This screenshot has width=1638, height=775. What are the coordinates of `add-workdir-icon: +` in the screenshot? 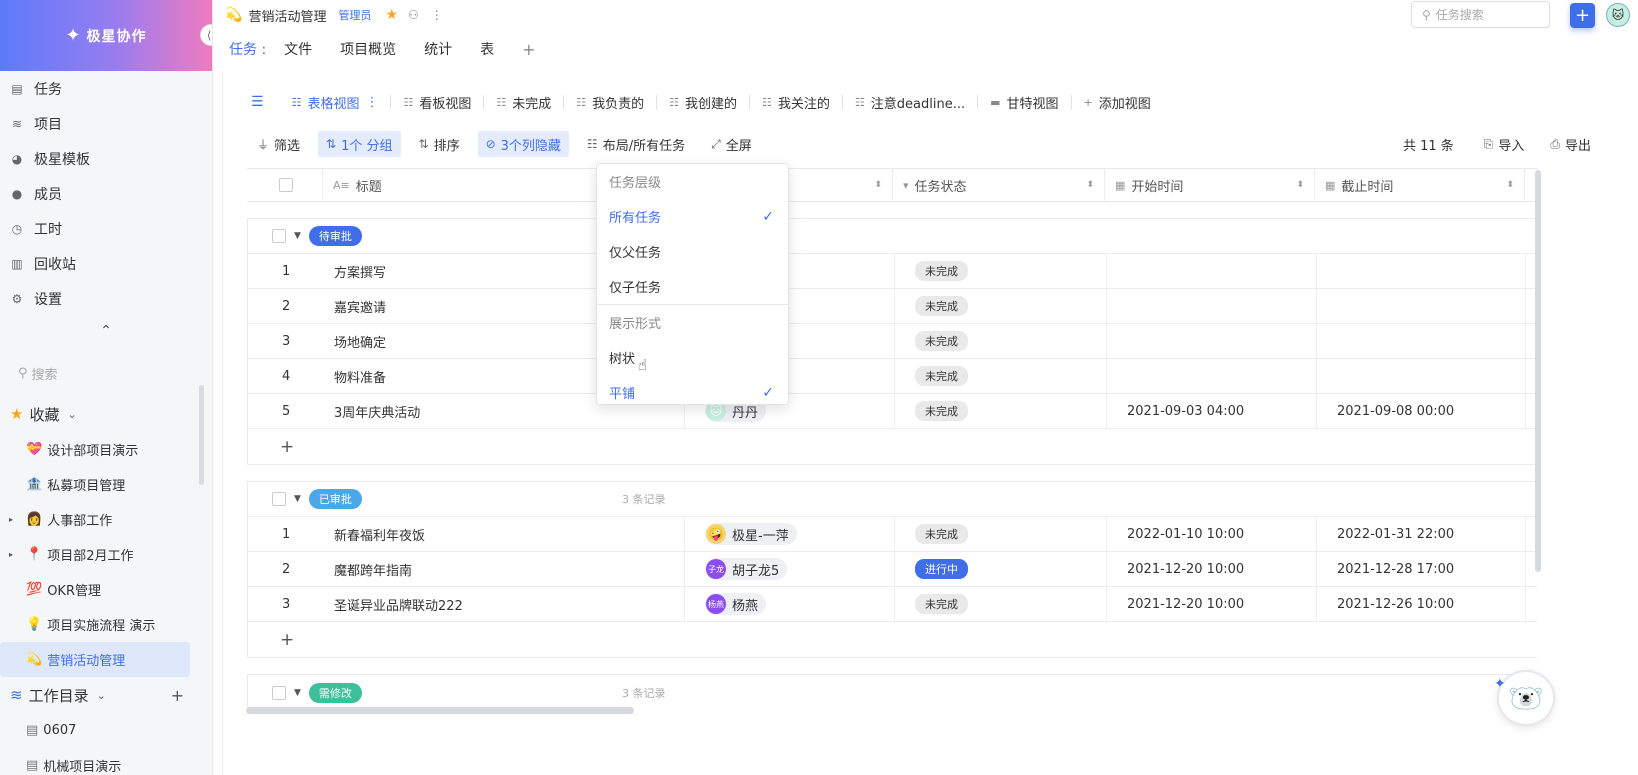 It's located at (177, 695).